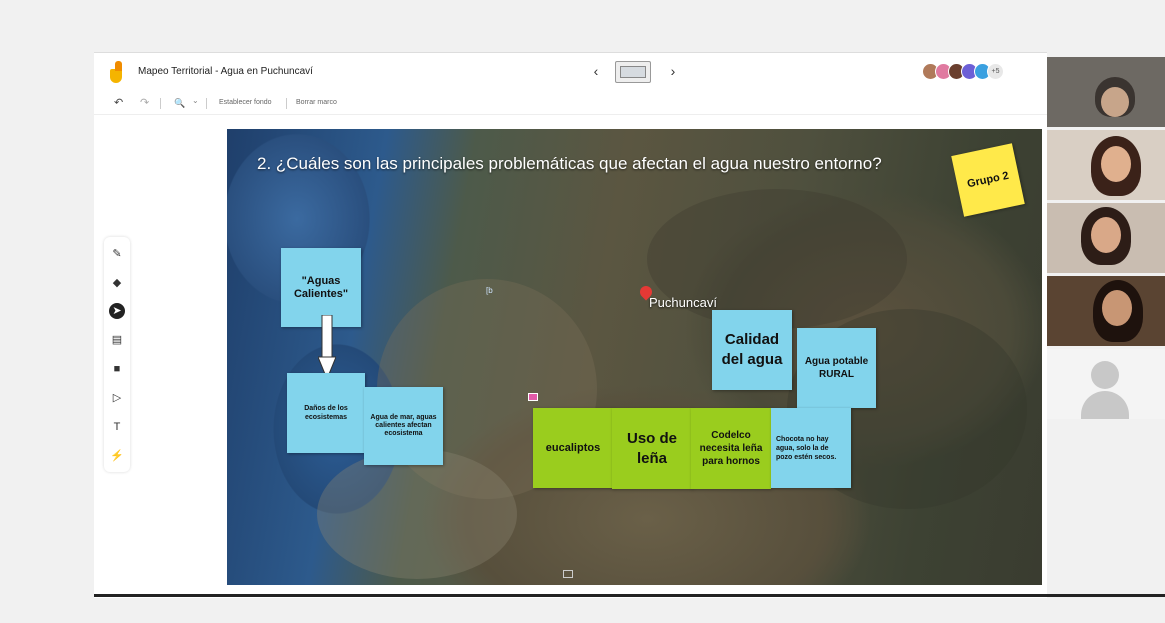  I want to click on undo-icon: ↶, so click(118, 102).